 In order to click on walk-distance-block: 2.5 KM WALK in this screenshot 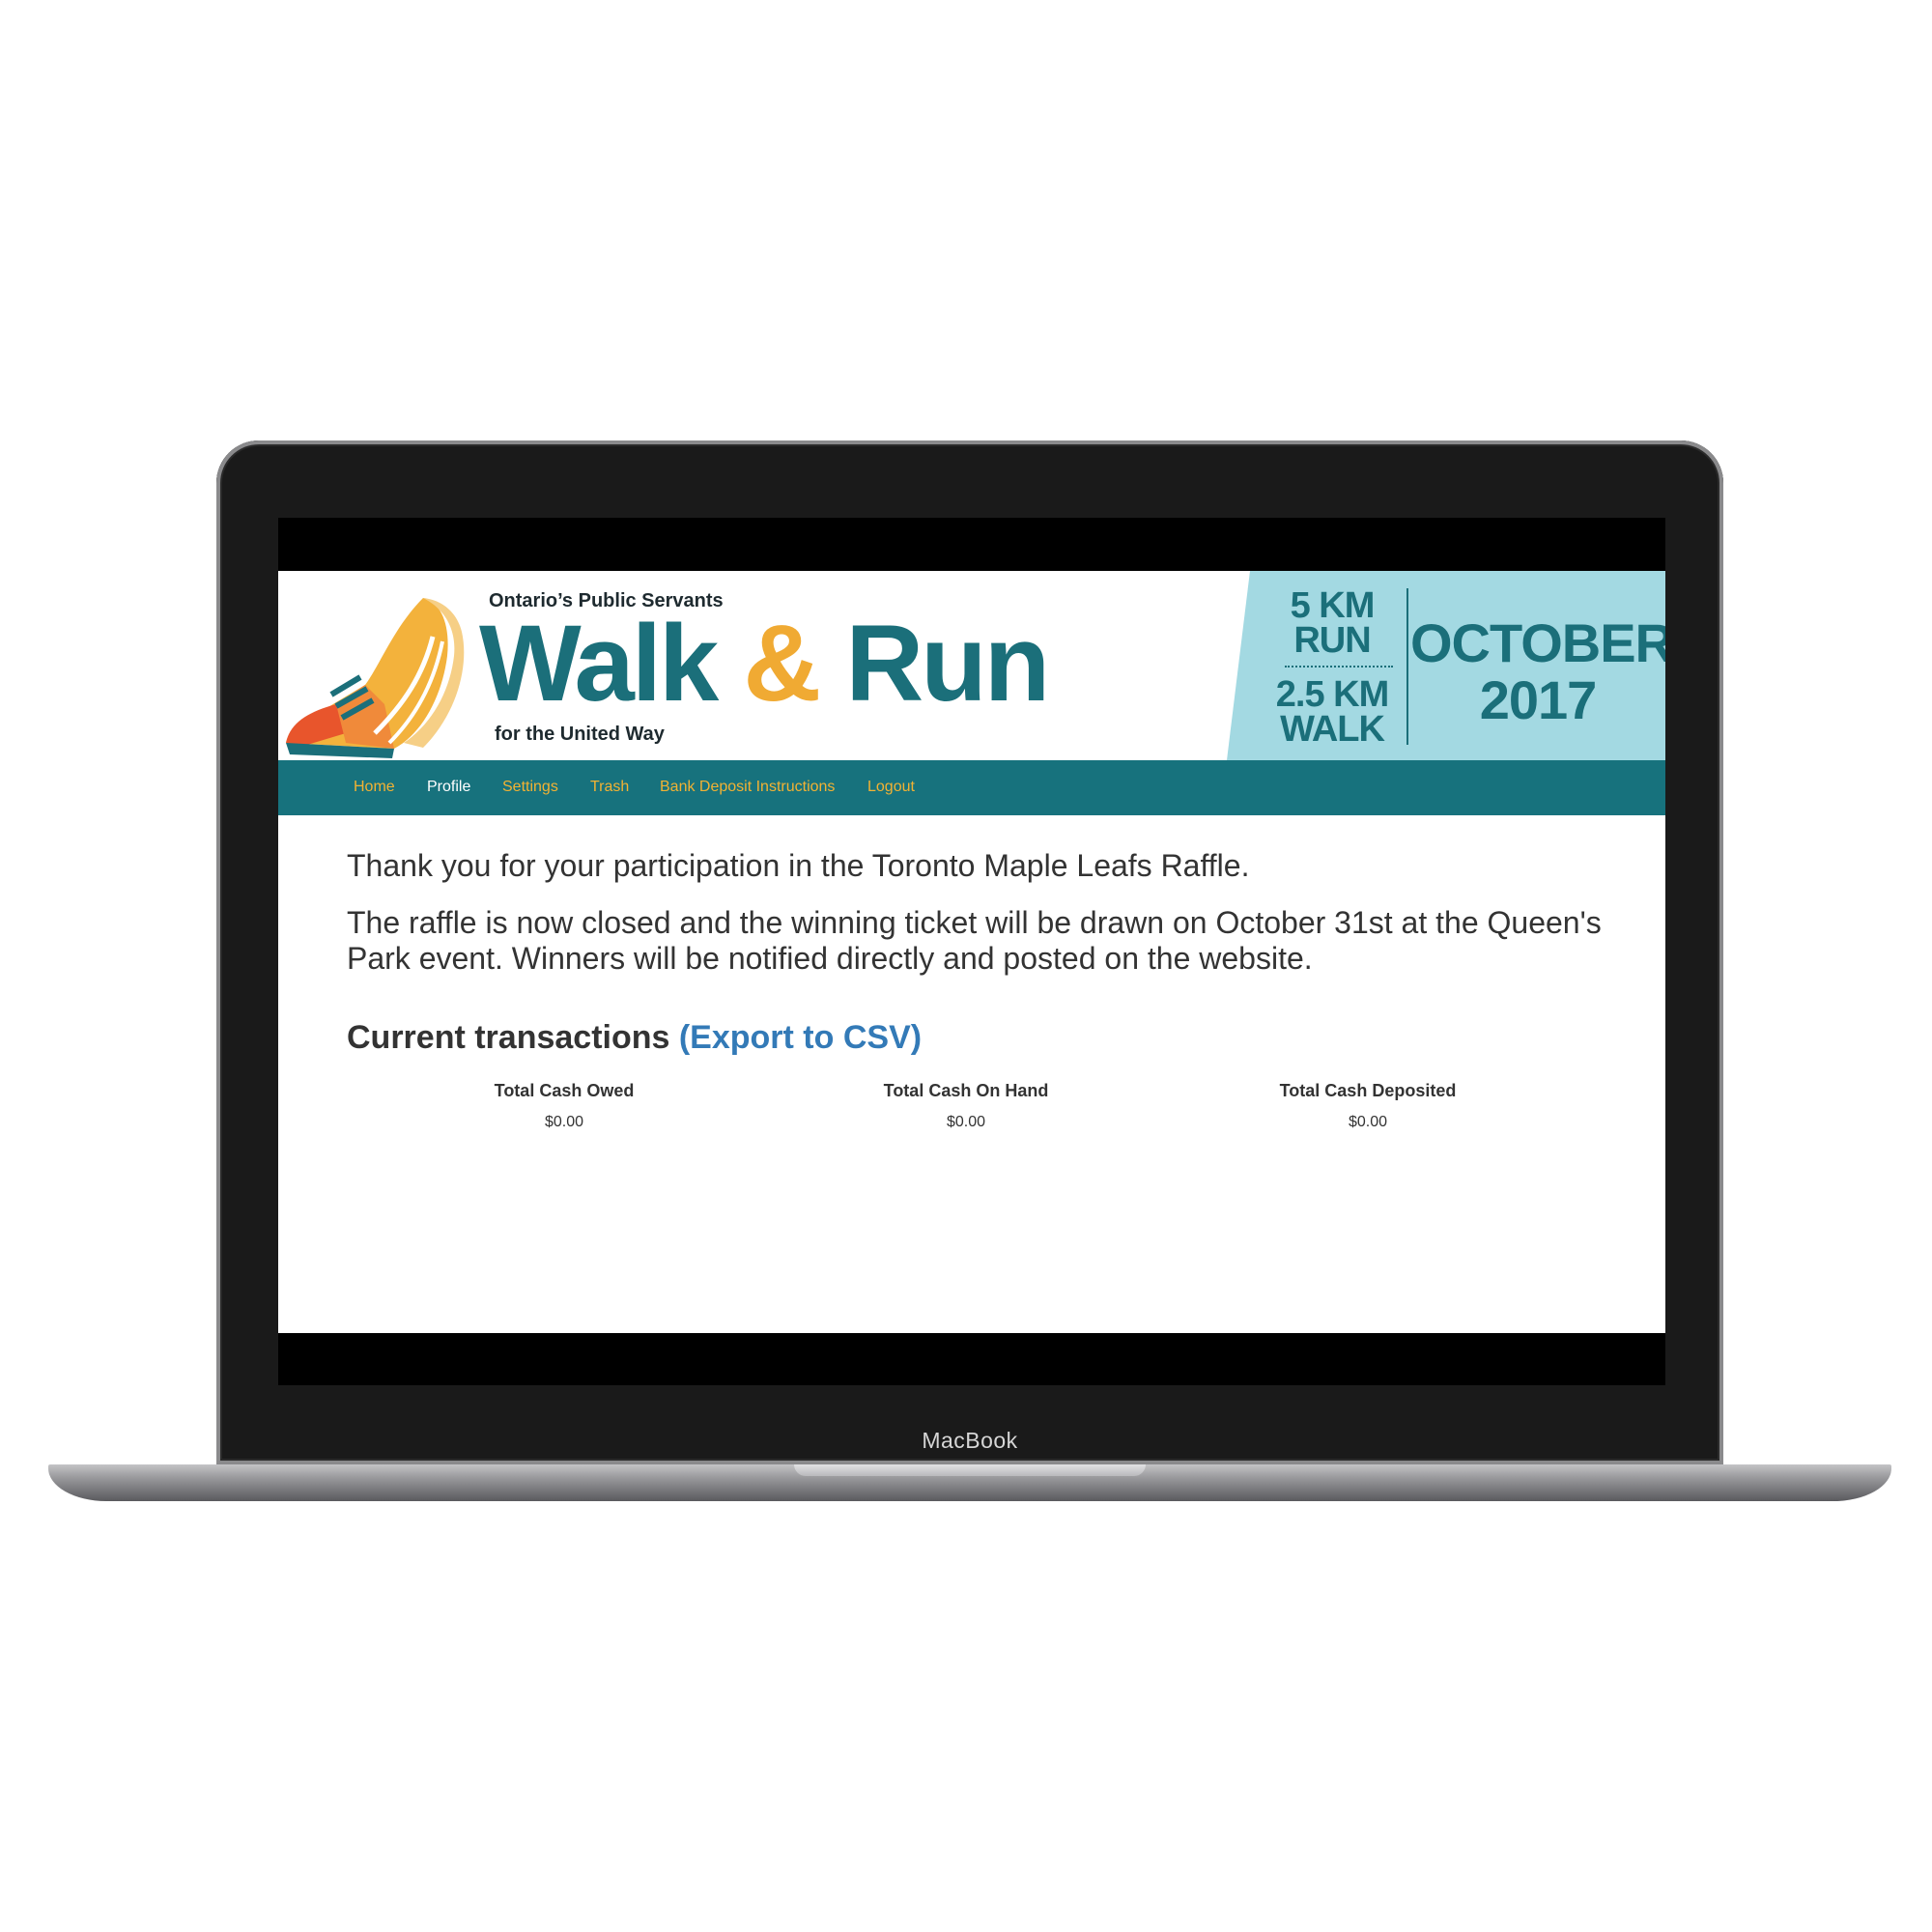, I will do `click(1332, 712)`.